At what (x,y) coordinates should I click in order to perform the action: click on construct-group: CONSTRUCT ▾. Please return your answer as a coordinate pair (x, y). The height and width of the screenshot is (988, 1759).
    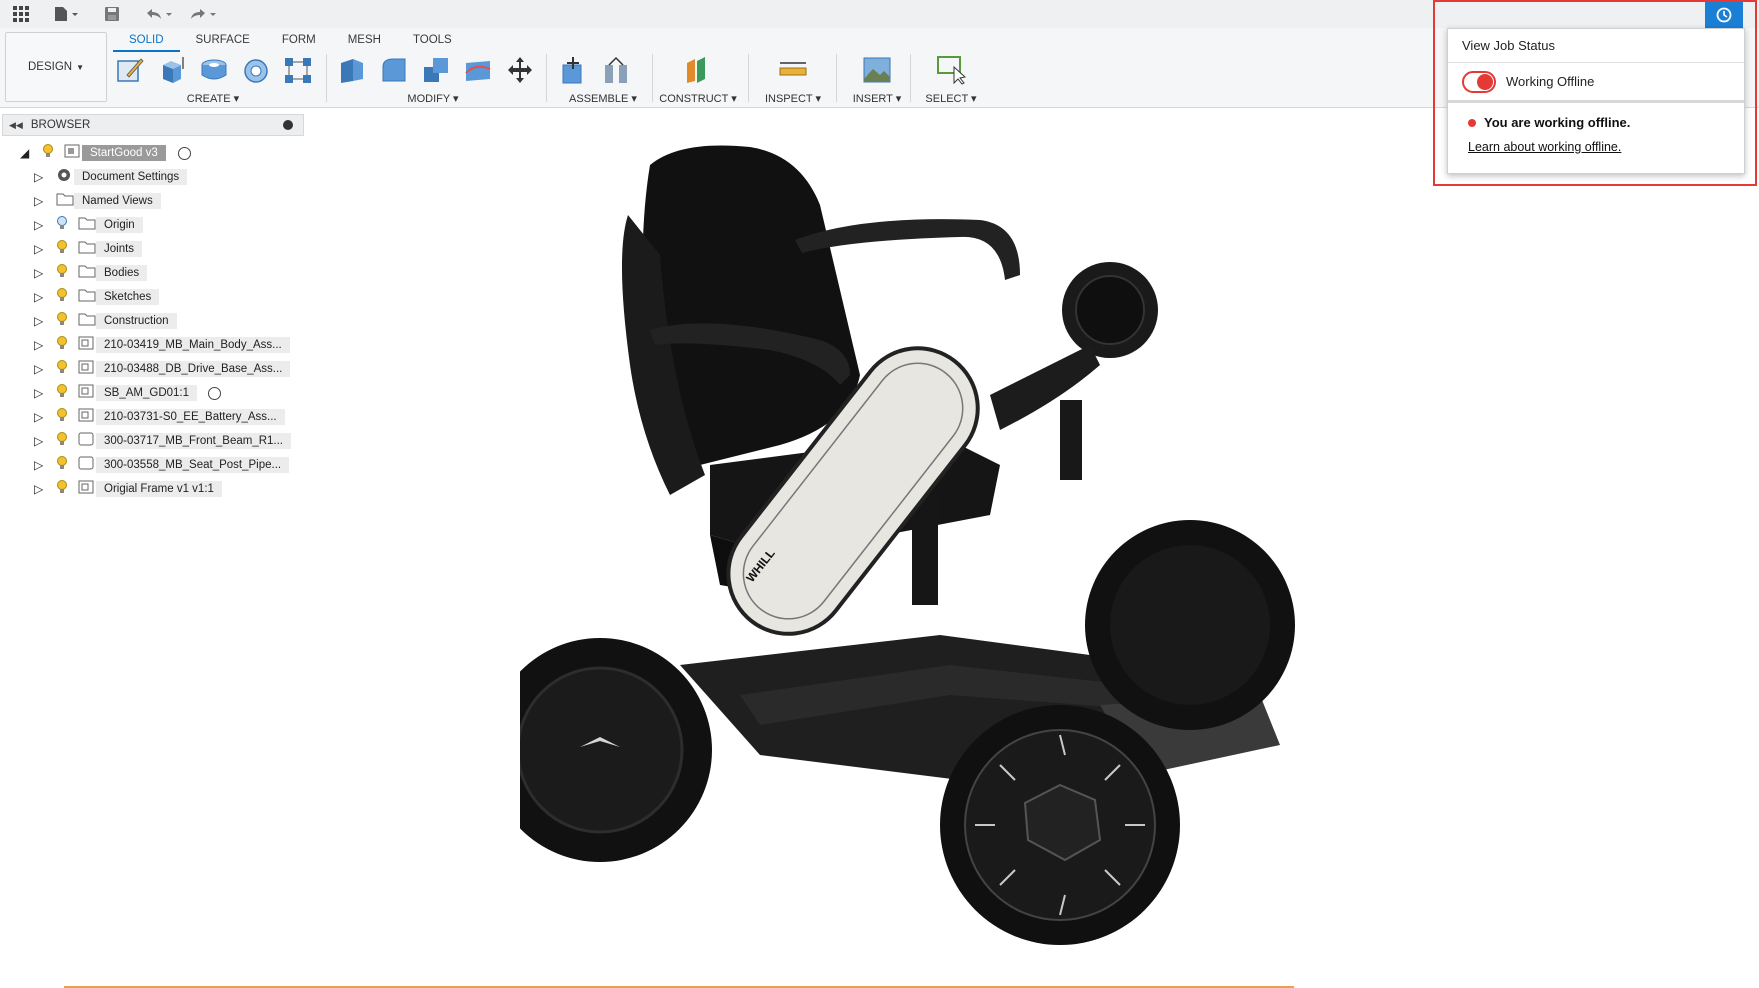
    Looking at the image, I should click on (698, 78).